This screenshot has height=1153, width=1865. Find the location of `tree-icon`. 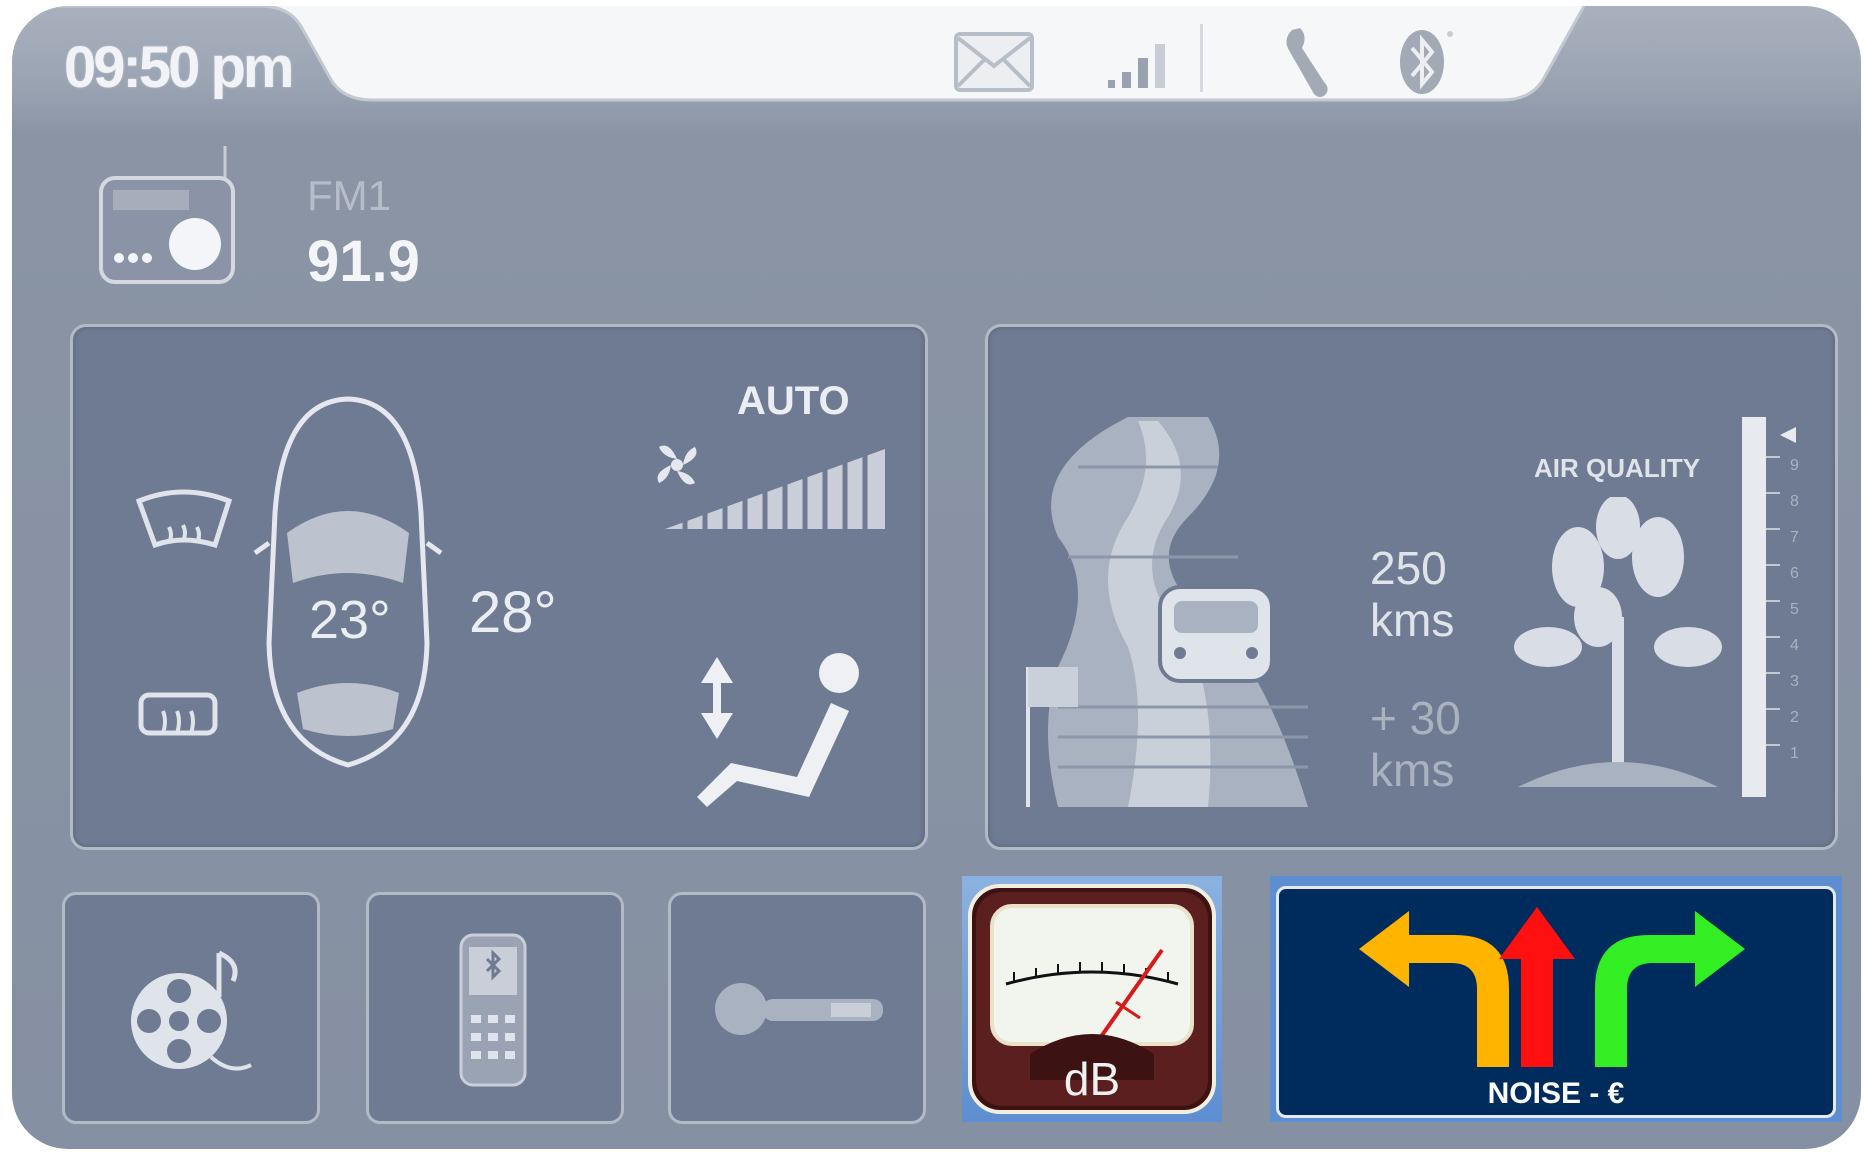

tree-icon is located at coordinates (1618, 642).